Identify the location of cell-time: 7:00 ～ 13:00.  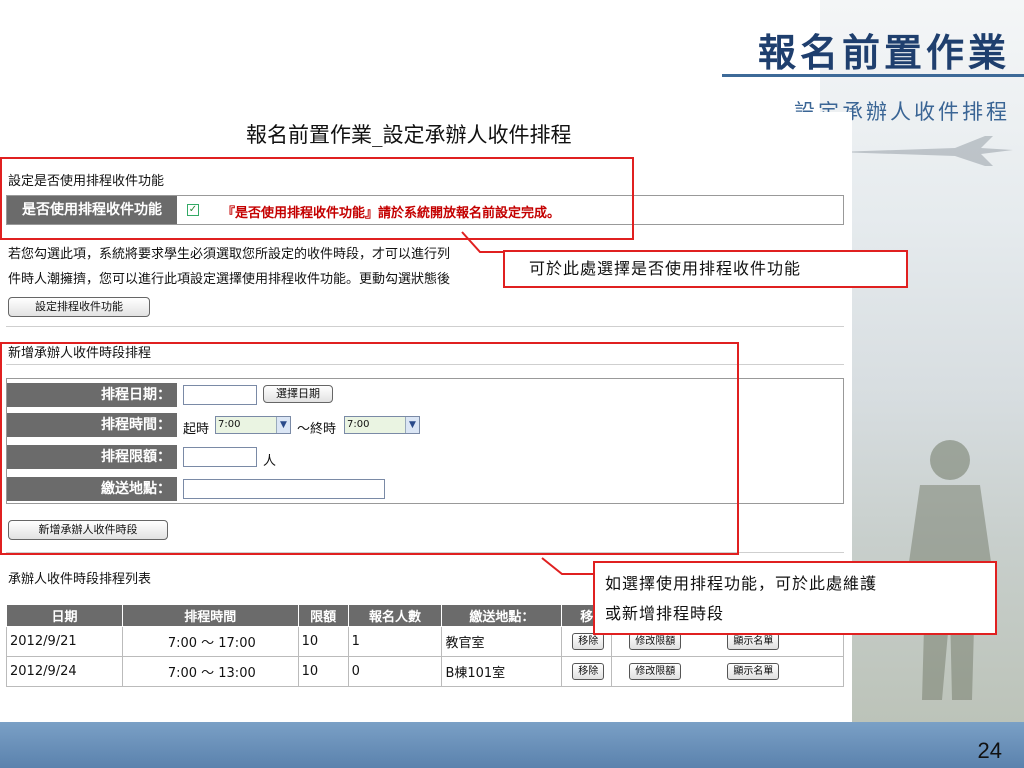
(210, 671).